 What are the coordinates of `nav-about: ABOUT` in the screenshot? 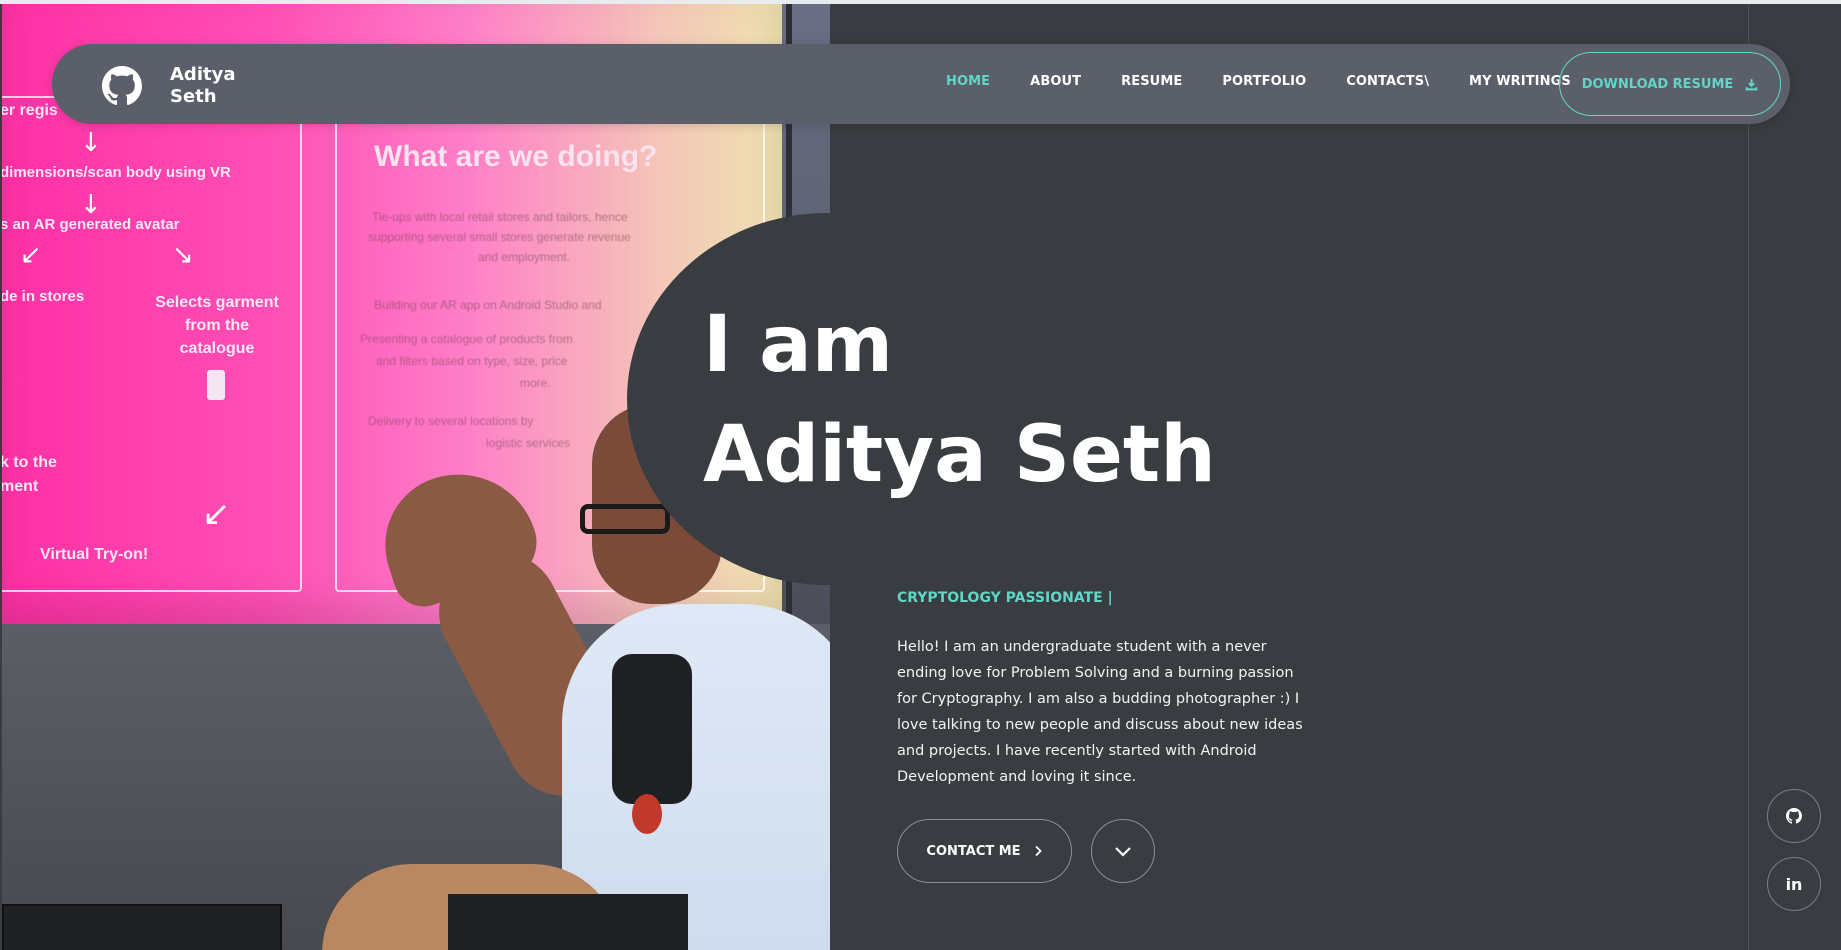 It's located at (1055, 81).